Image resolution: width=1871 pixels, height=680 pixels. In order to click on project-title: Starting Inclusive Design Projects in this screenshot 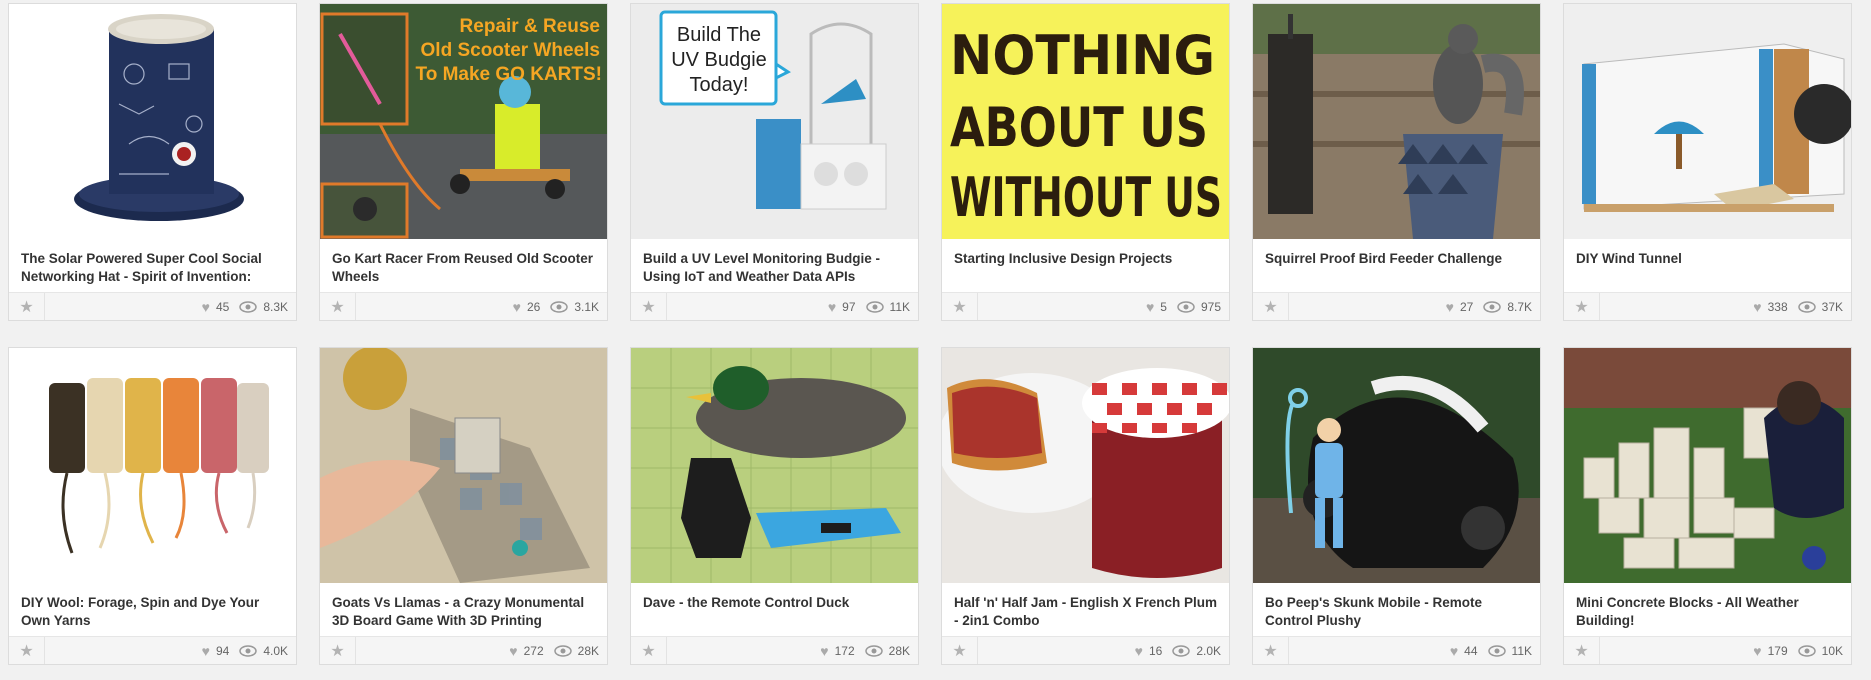, I will do `click(1085, 259)`.